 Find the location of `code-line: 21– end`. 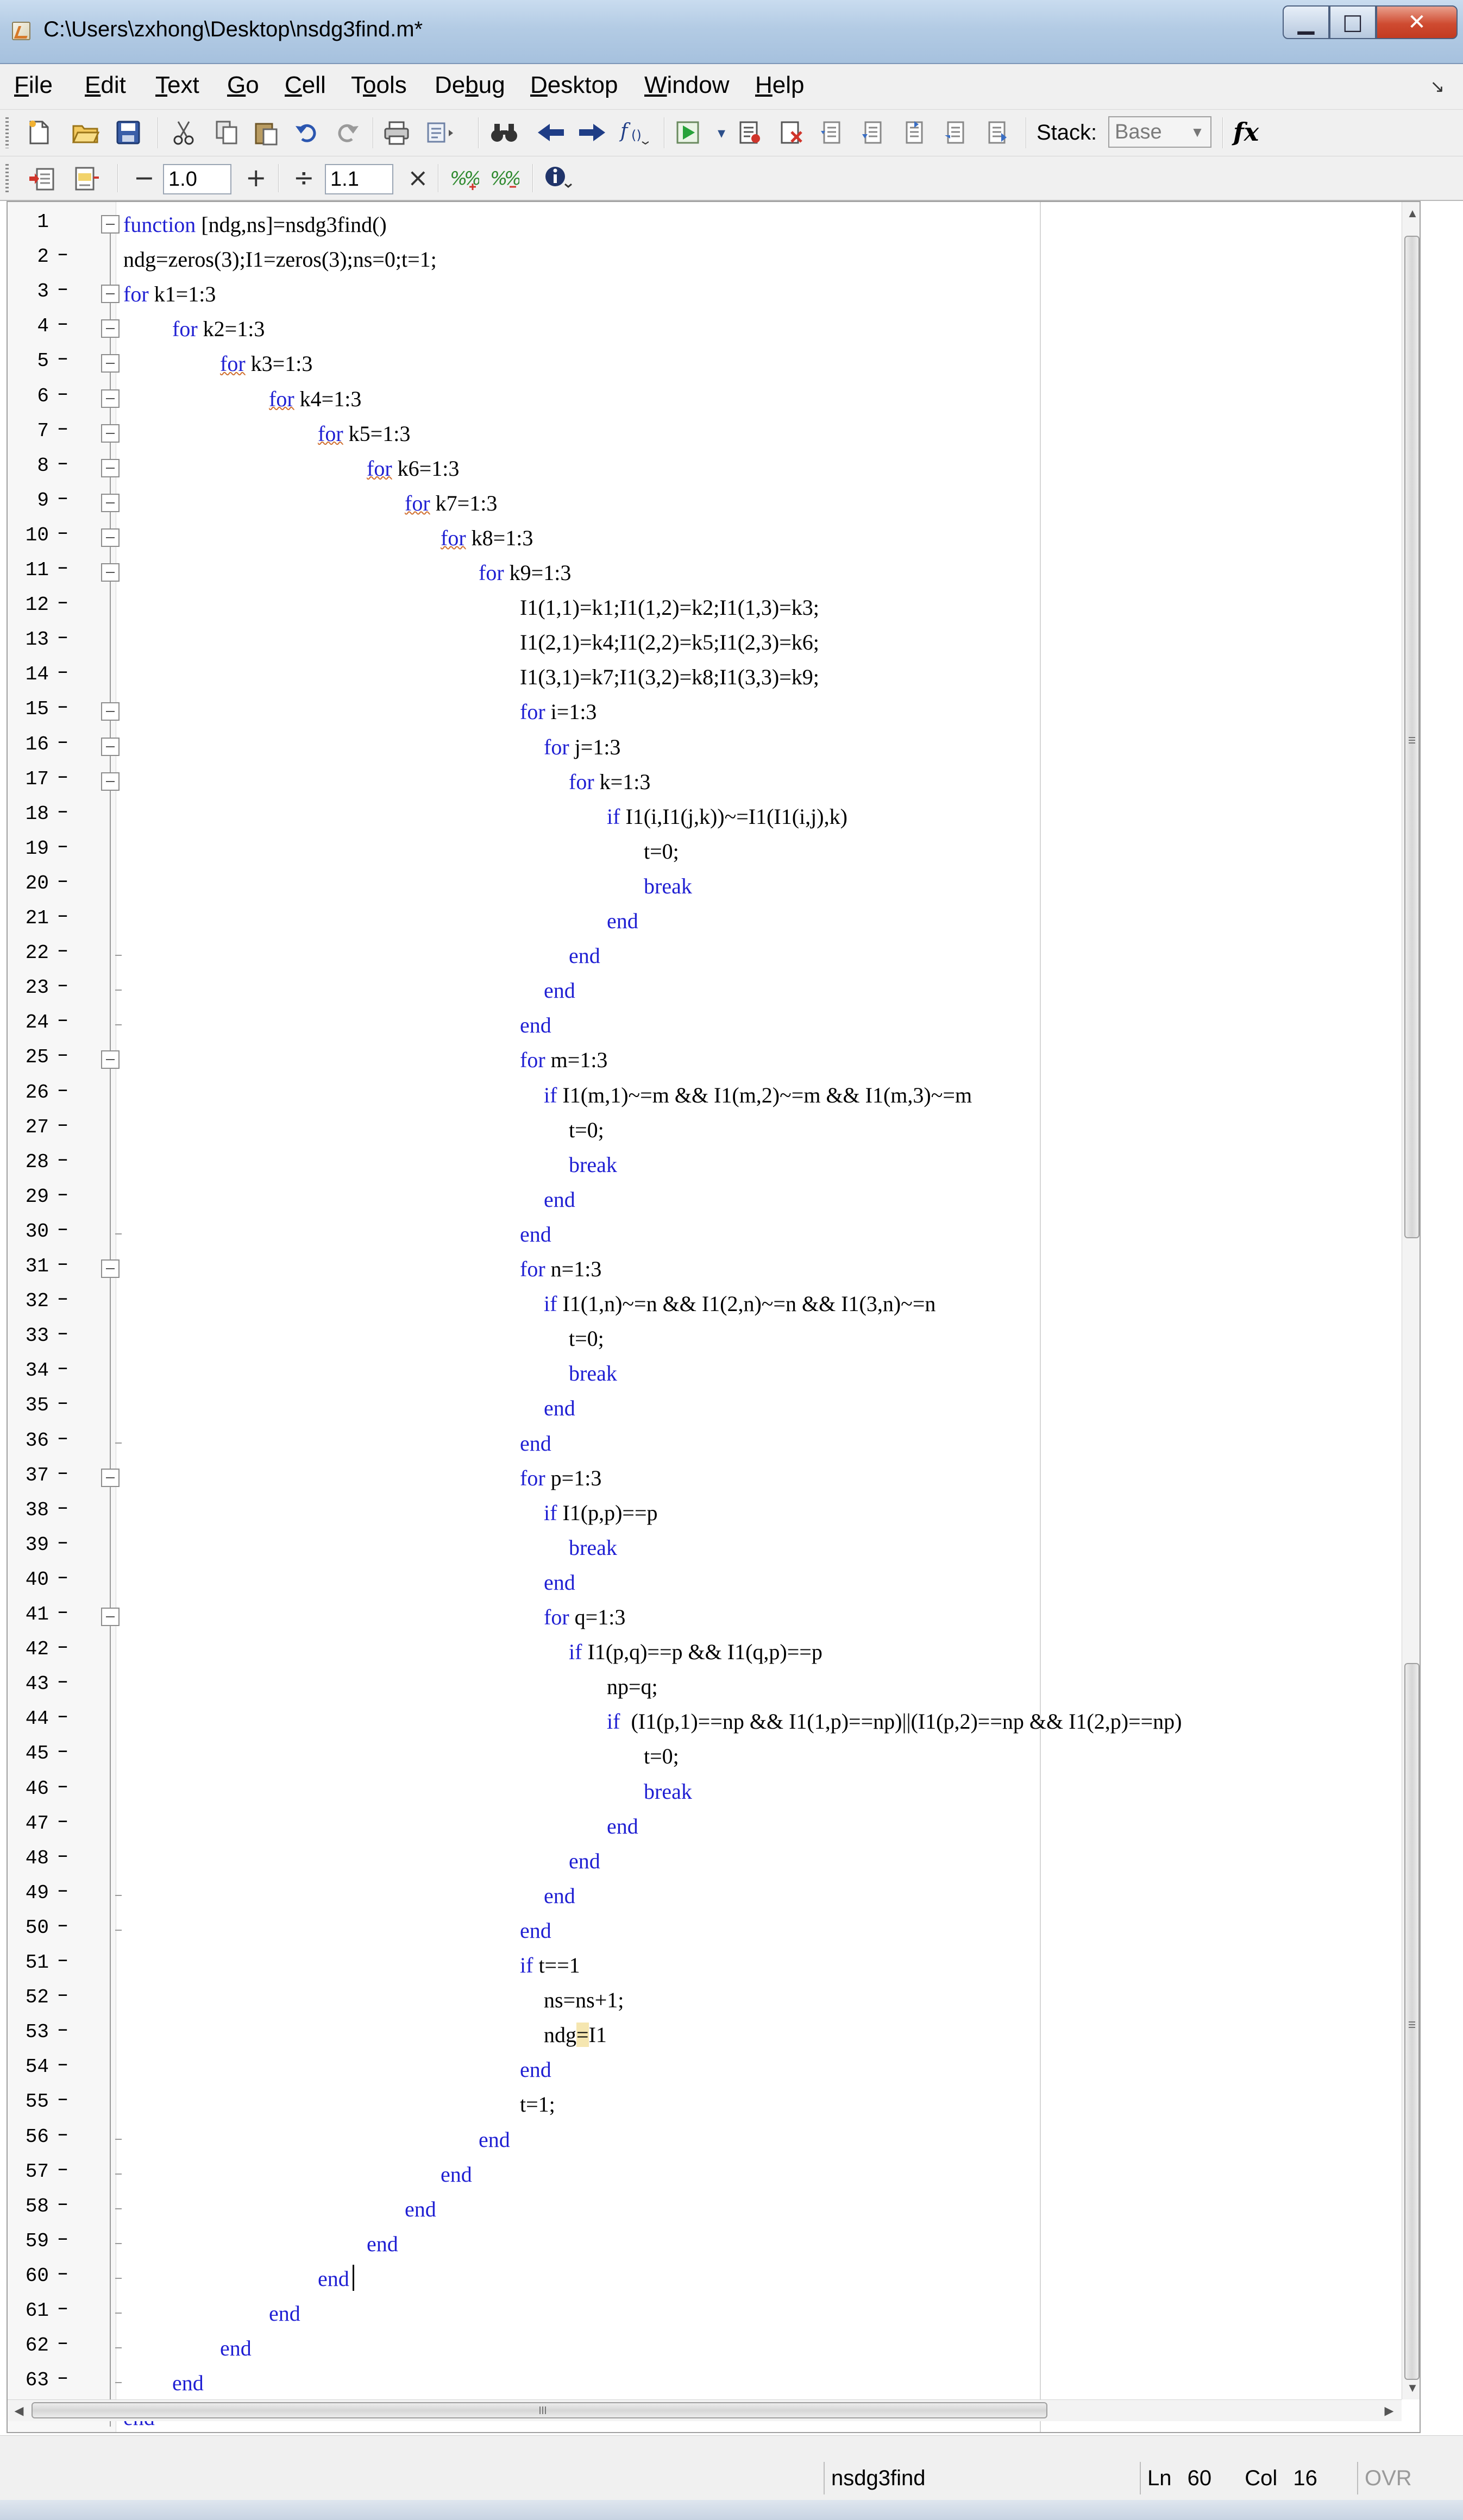

code-line: 21– end is located at coordinates (703, 920).